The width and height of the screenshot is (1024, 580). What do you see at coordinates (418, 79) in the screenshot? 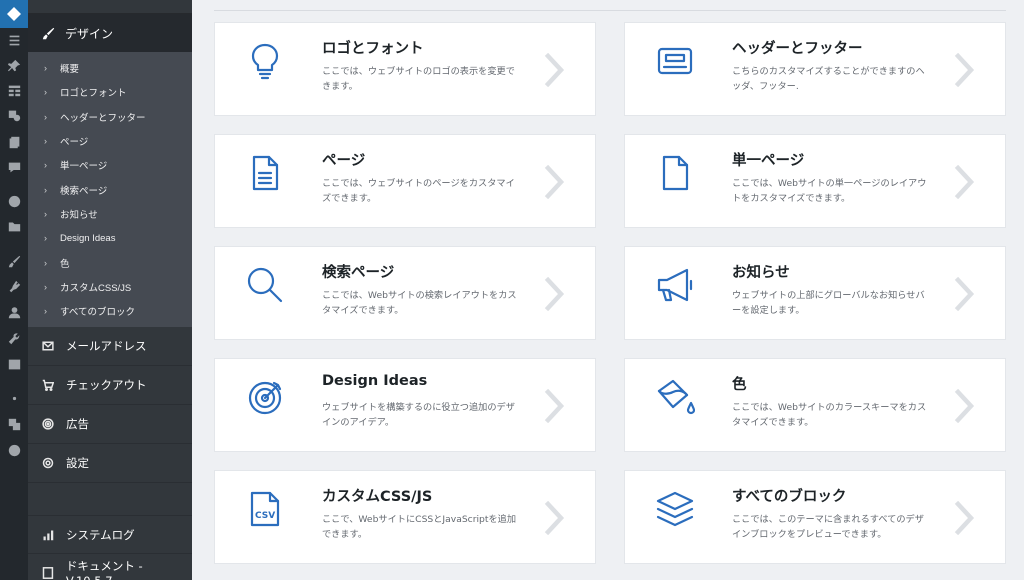
I see `card-description: ここでは、ウェブサイトのロゴの表示を変更できます。` at bounding box center [418, 79].